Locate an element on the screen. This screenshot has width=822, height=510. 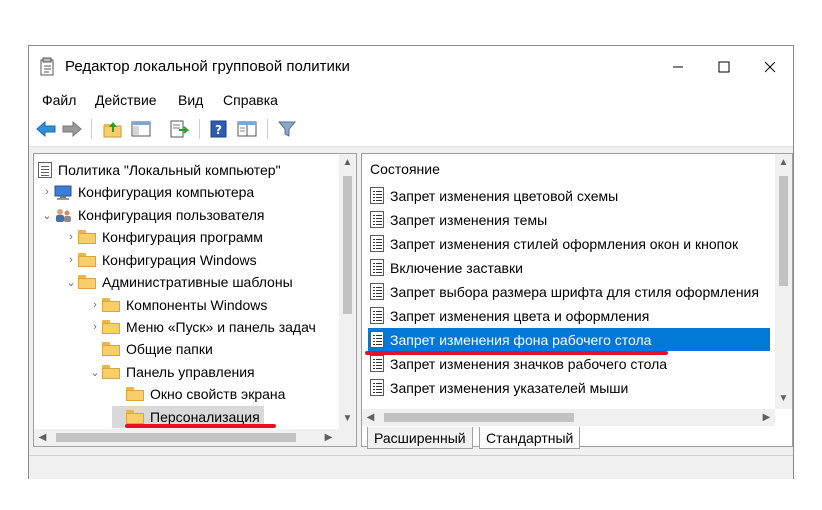
toolbar: ? is located at coordinates (411, 130).